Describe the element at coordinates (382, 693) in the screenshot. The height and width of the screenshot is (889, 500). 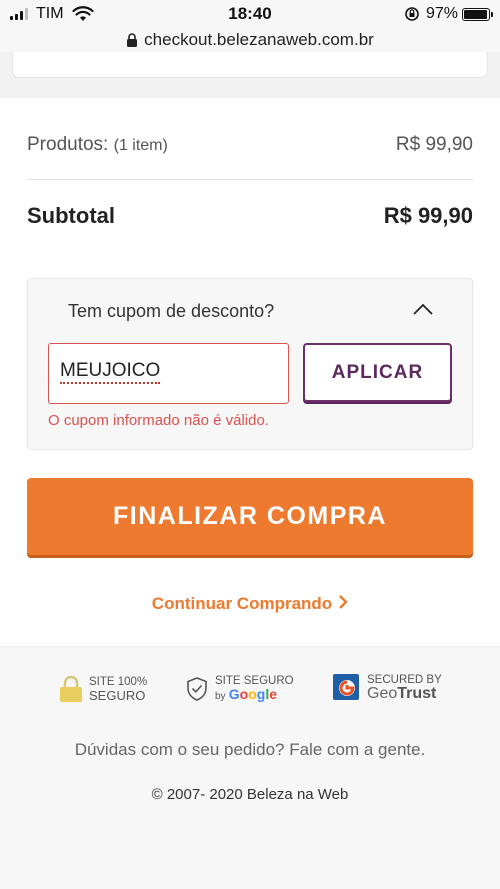
I see `geotrust-geo: Geo` at that location.